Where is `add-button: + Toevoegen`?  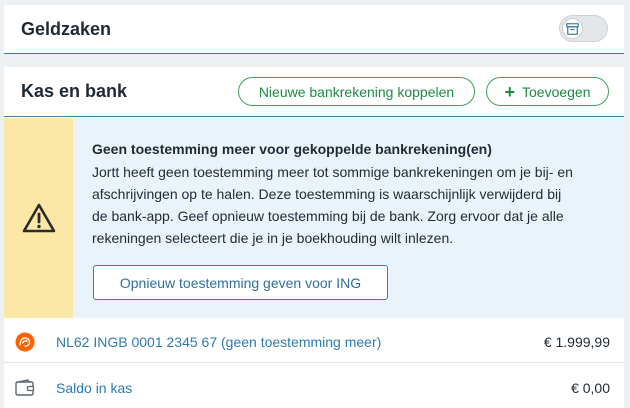
add-button: + Toevoegen is located at coordinates (547, 91).